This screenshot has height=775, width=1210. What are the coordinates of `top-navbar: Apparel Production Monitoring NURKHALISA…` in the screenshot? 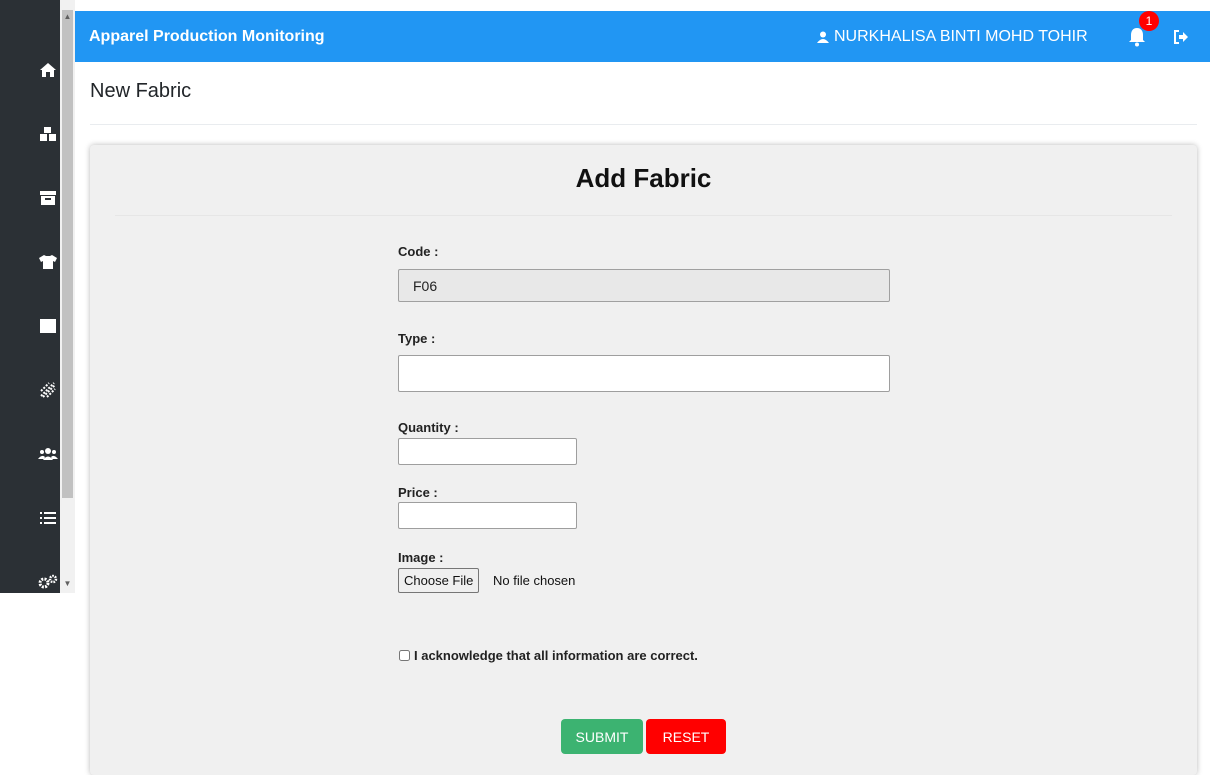 It's located at (642, 36).